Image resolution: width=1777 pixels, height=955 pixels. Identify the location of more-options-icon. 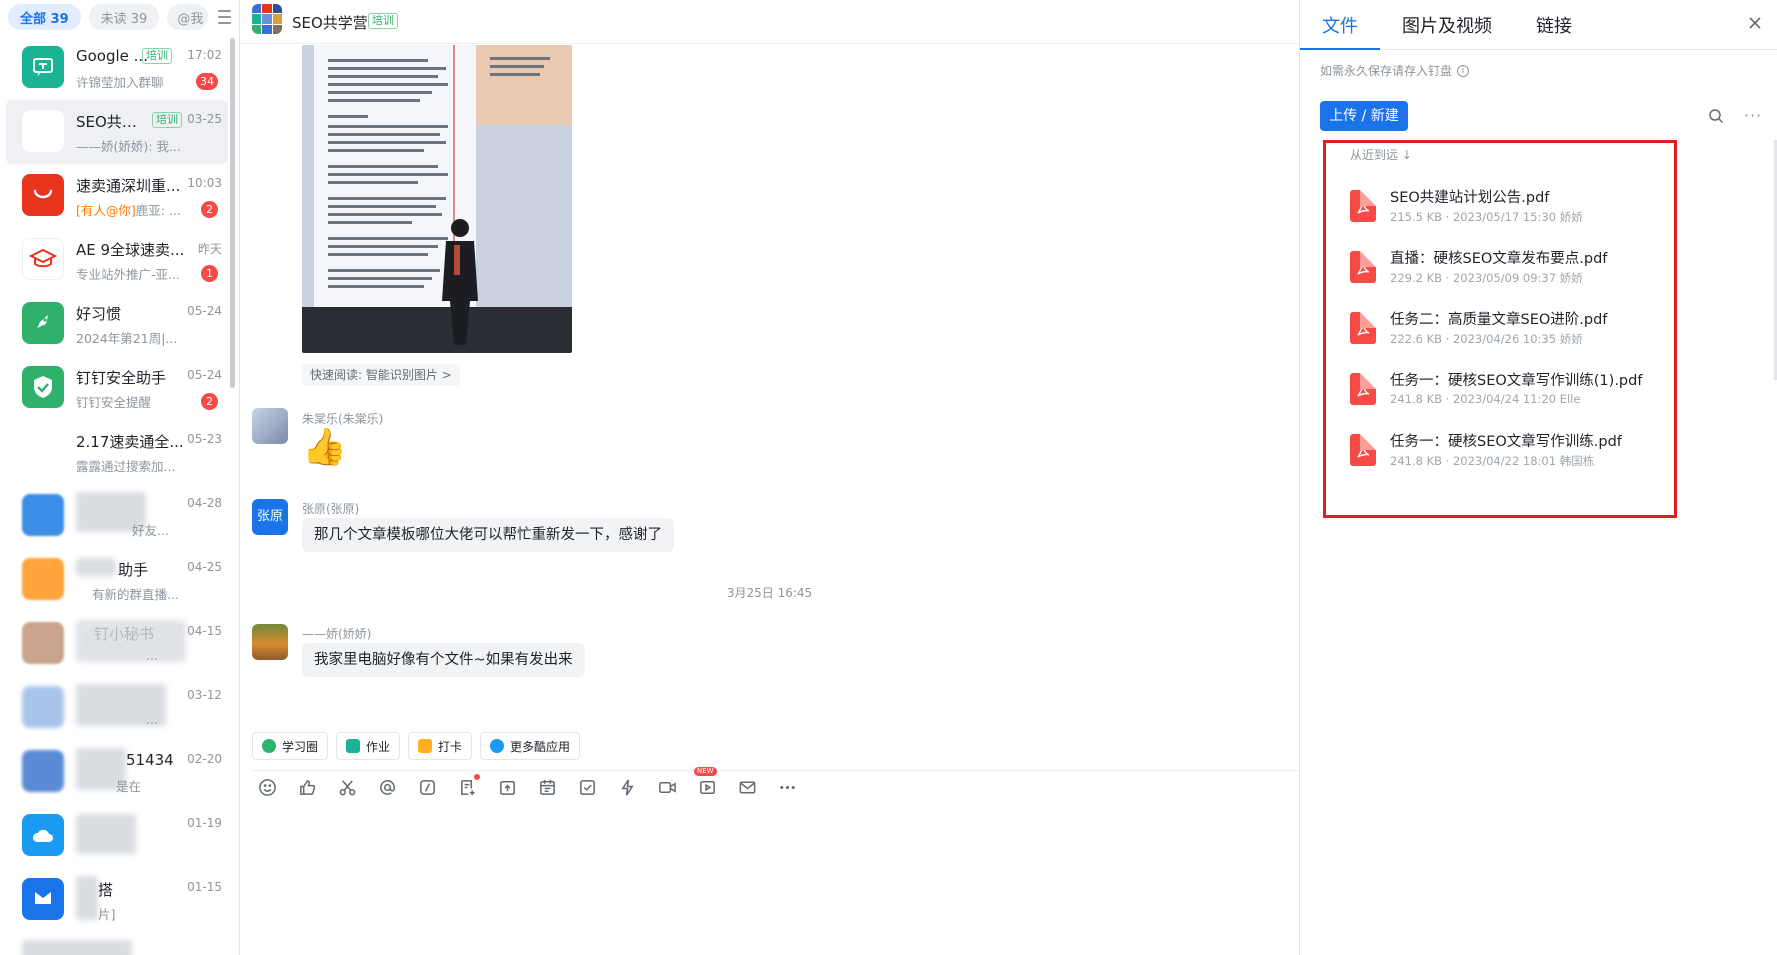
(787, 788).